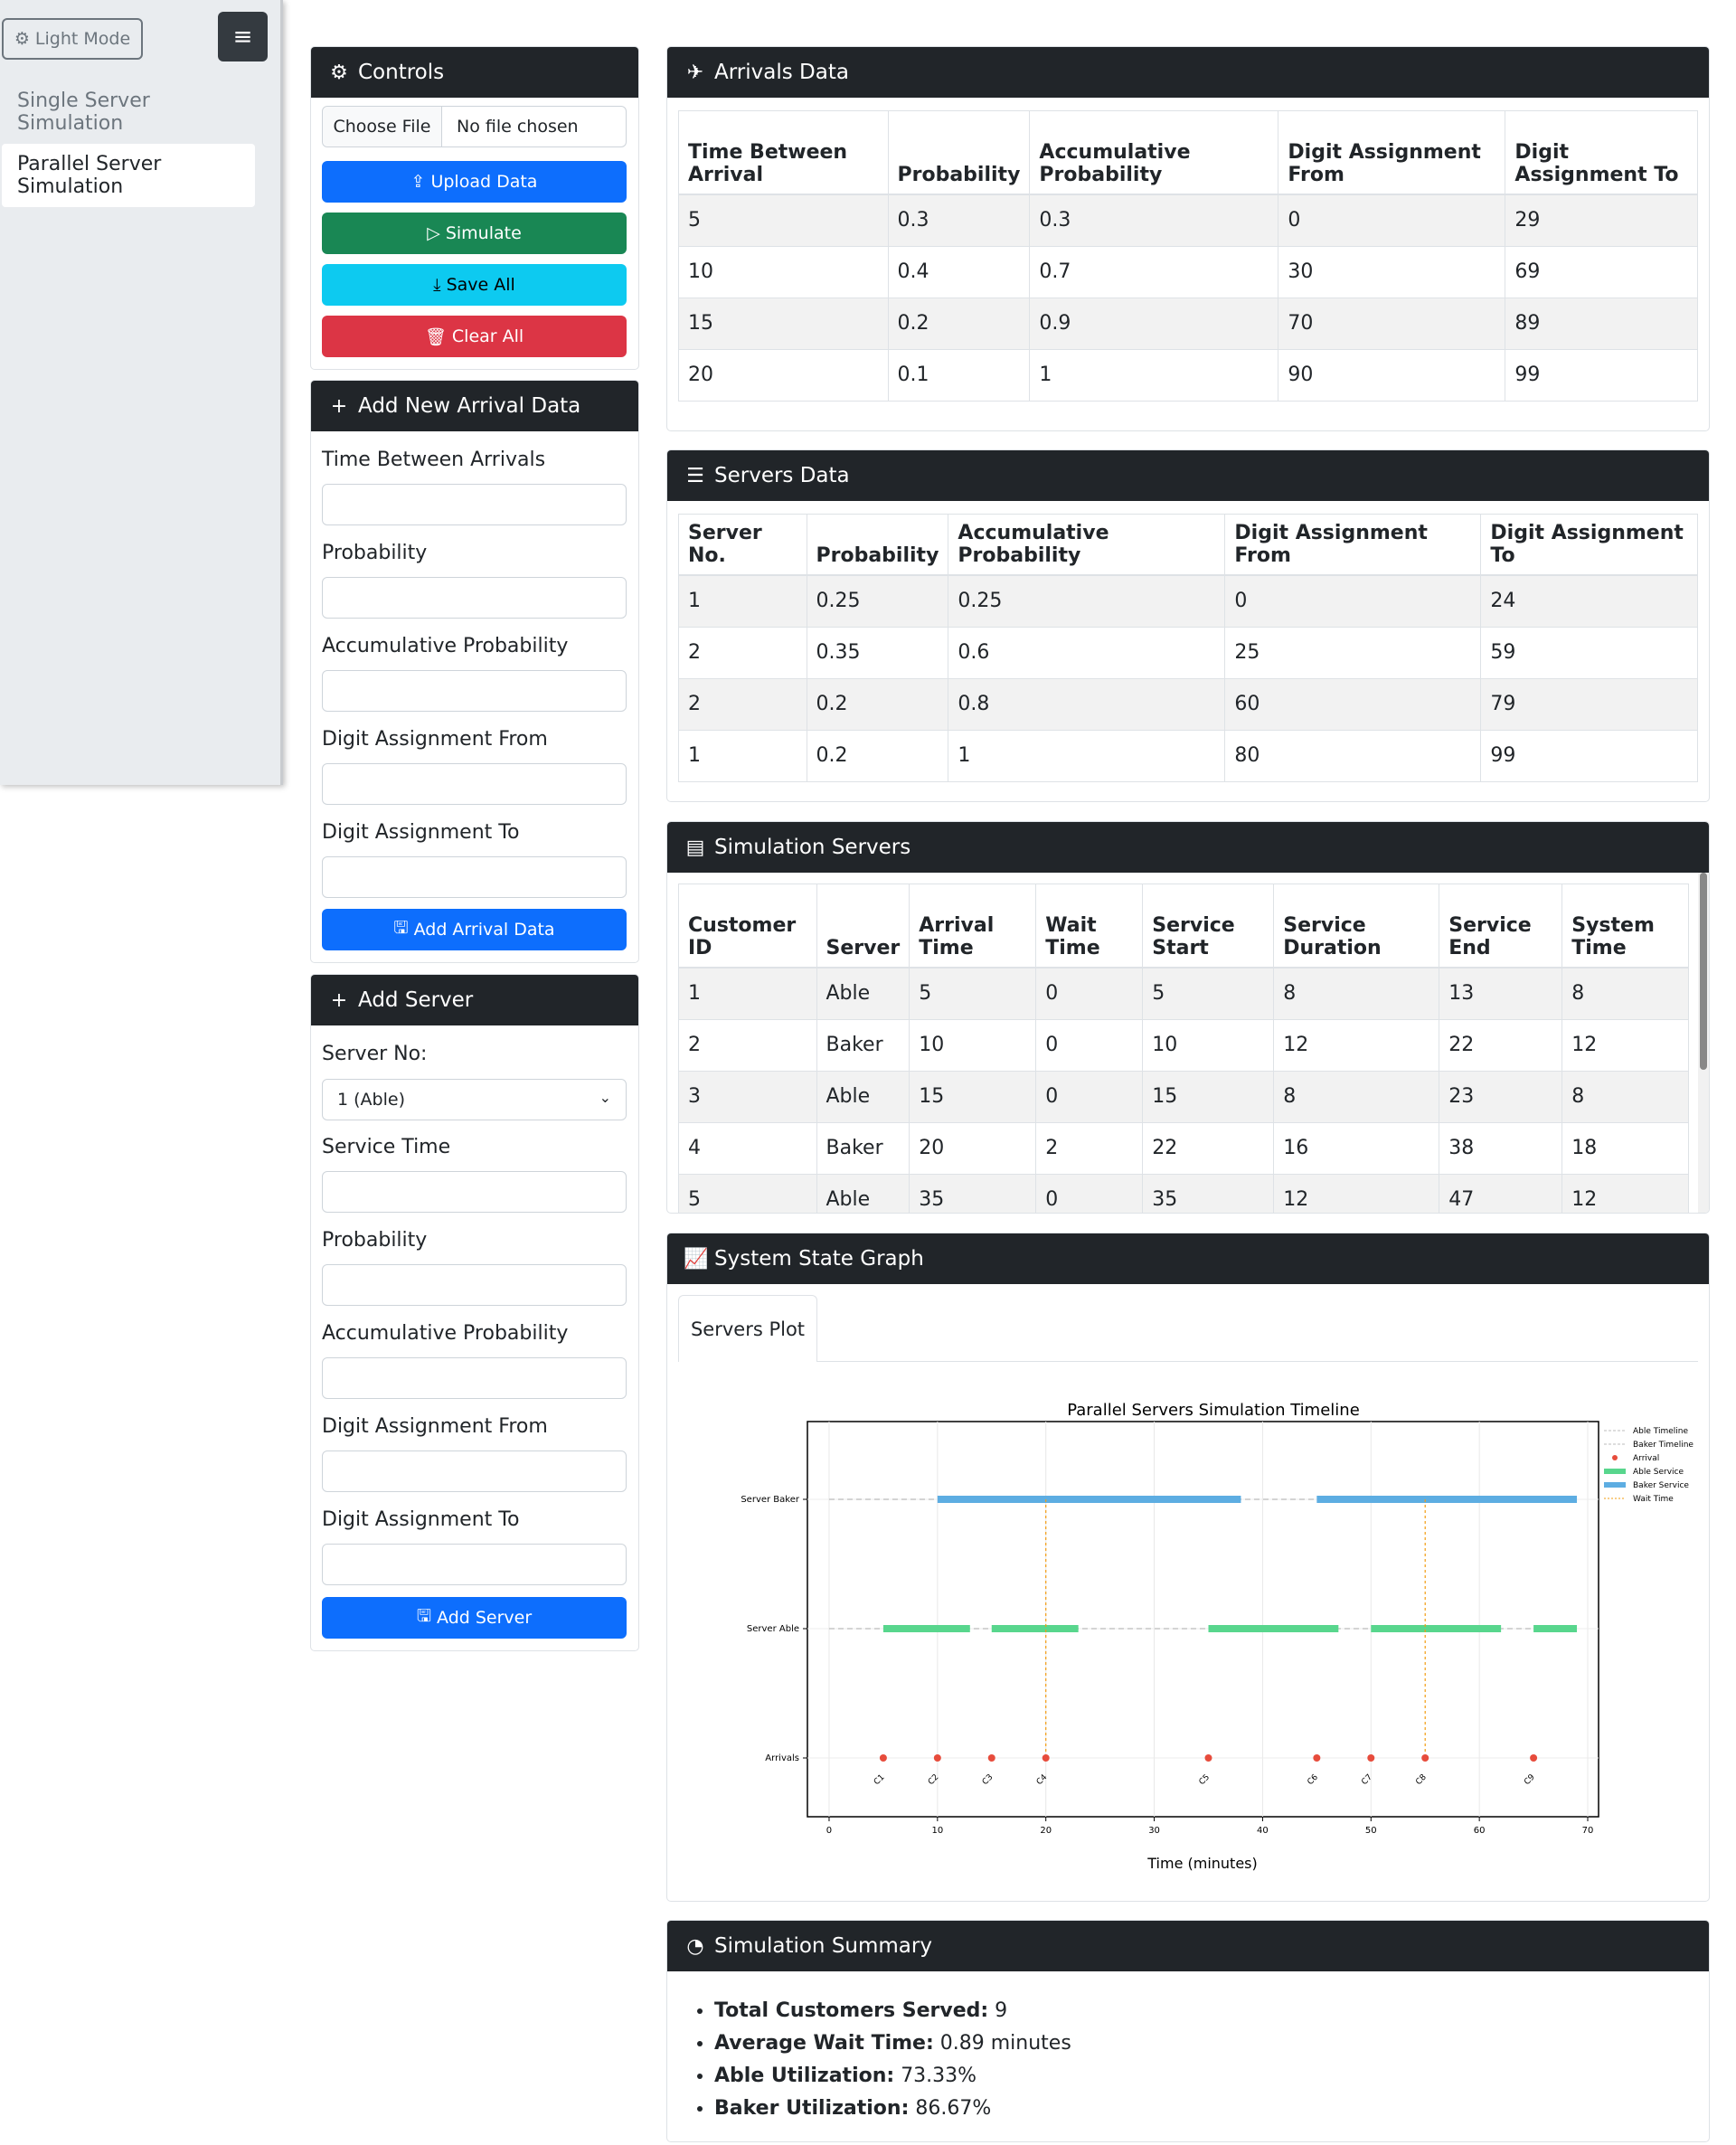  What do you see at coordinates (1501, 993) in the screenshot?
I see `table-cell: 13` at bounding box center [1501, 993].